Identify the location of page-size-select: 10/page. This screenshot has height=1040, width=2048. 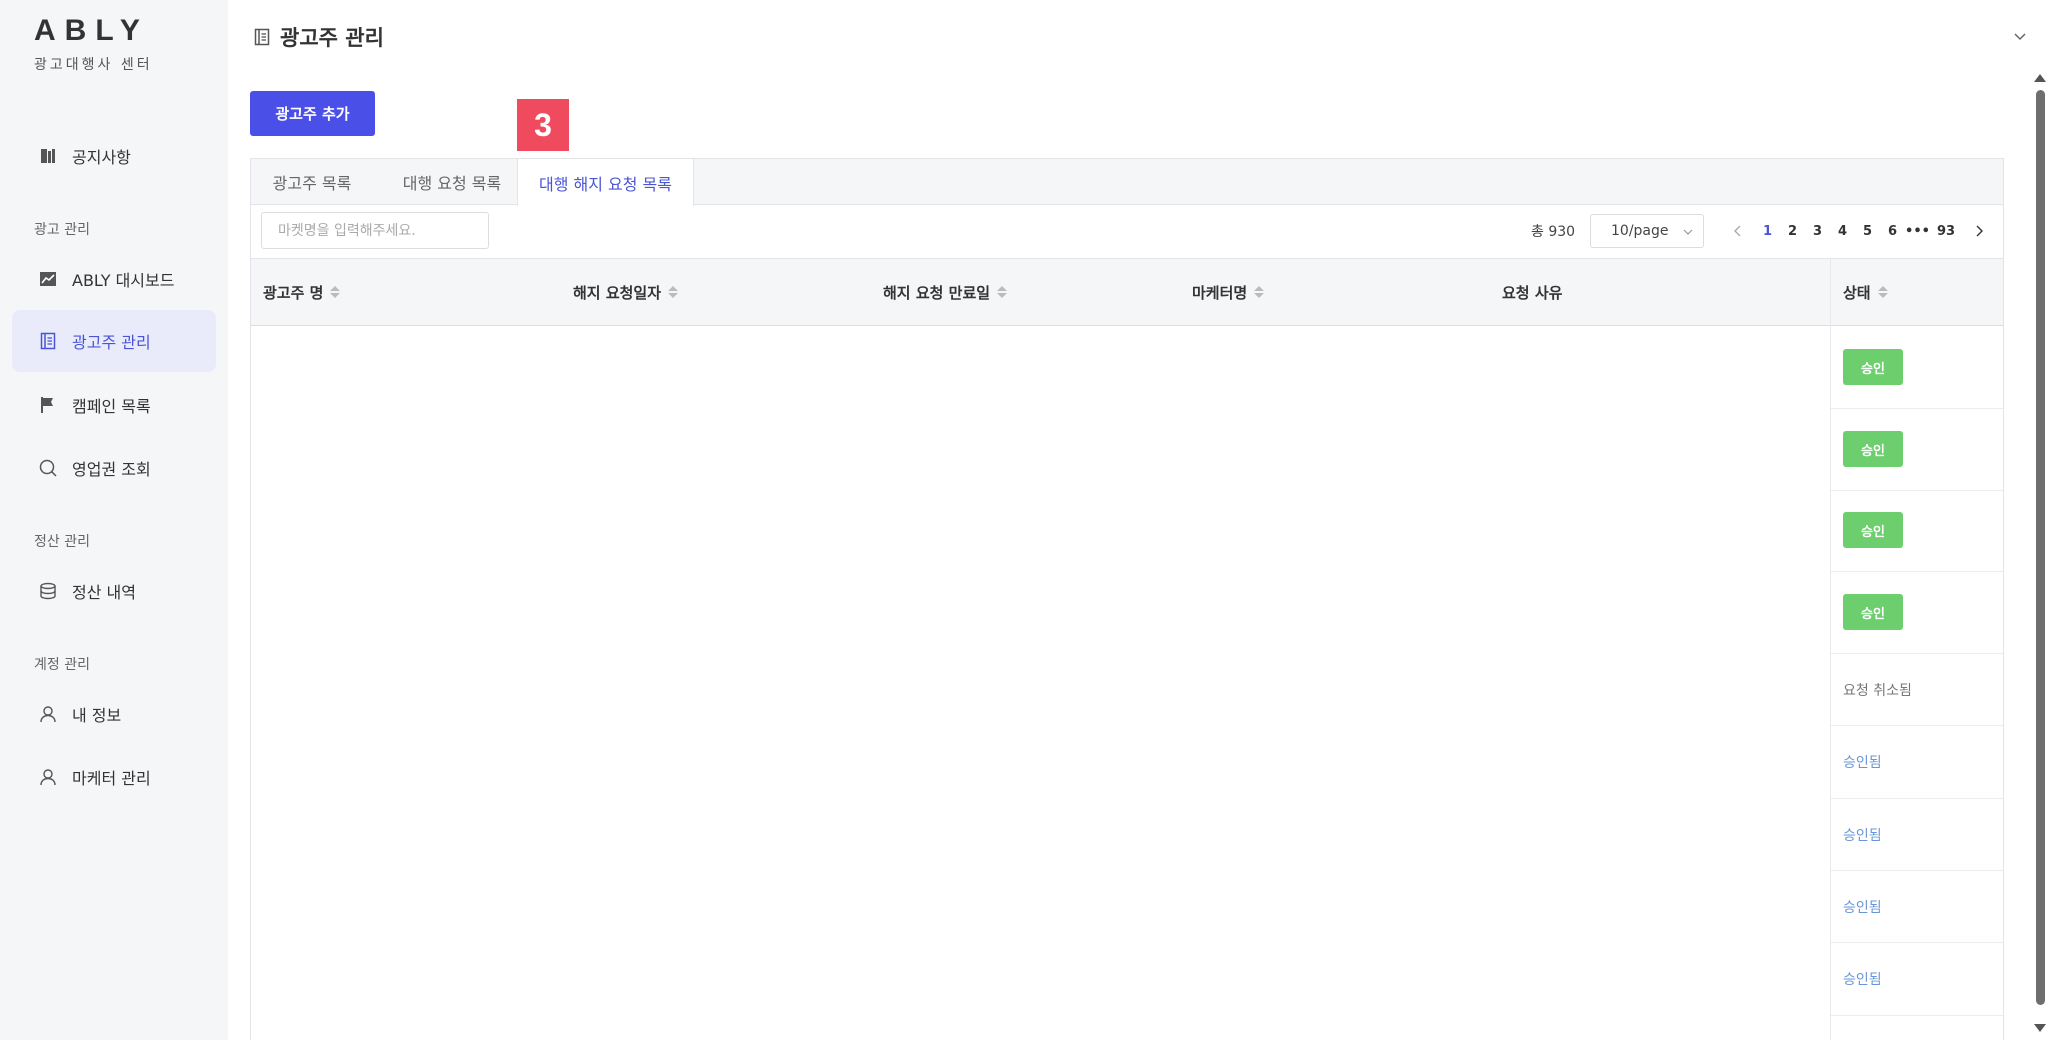
(1647, 231).